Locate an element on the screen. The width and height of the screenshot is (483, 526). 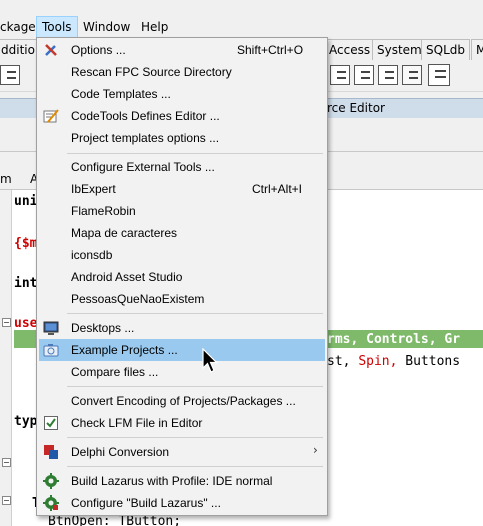
menu-item-flamerobin: FlameRobin is located at coordinates (182, 211).